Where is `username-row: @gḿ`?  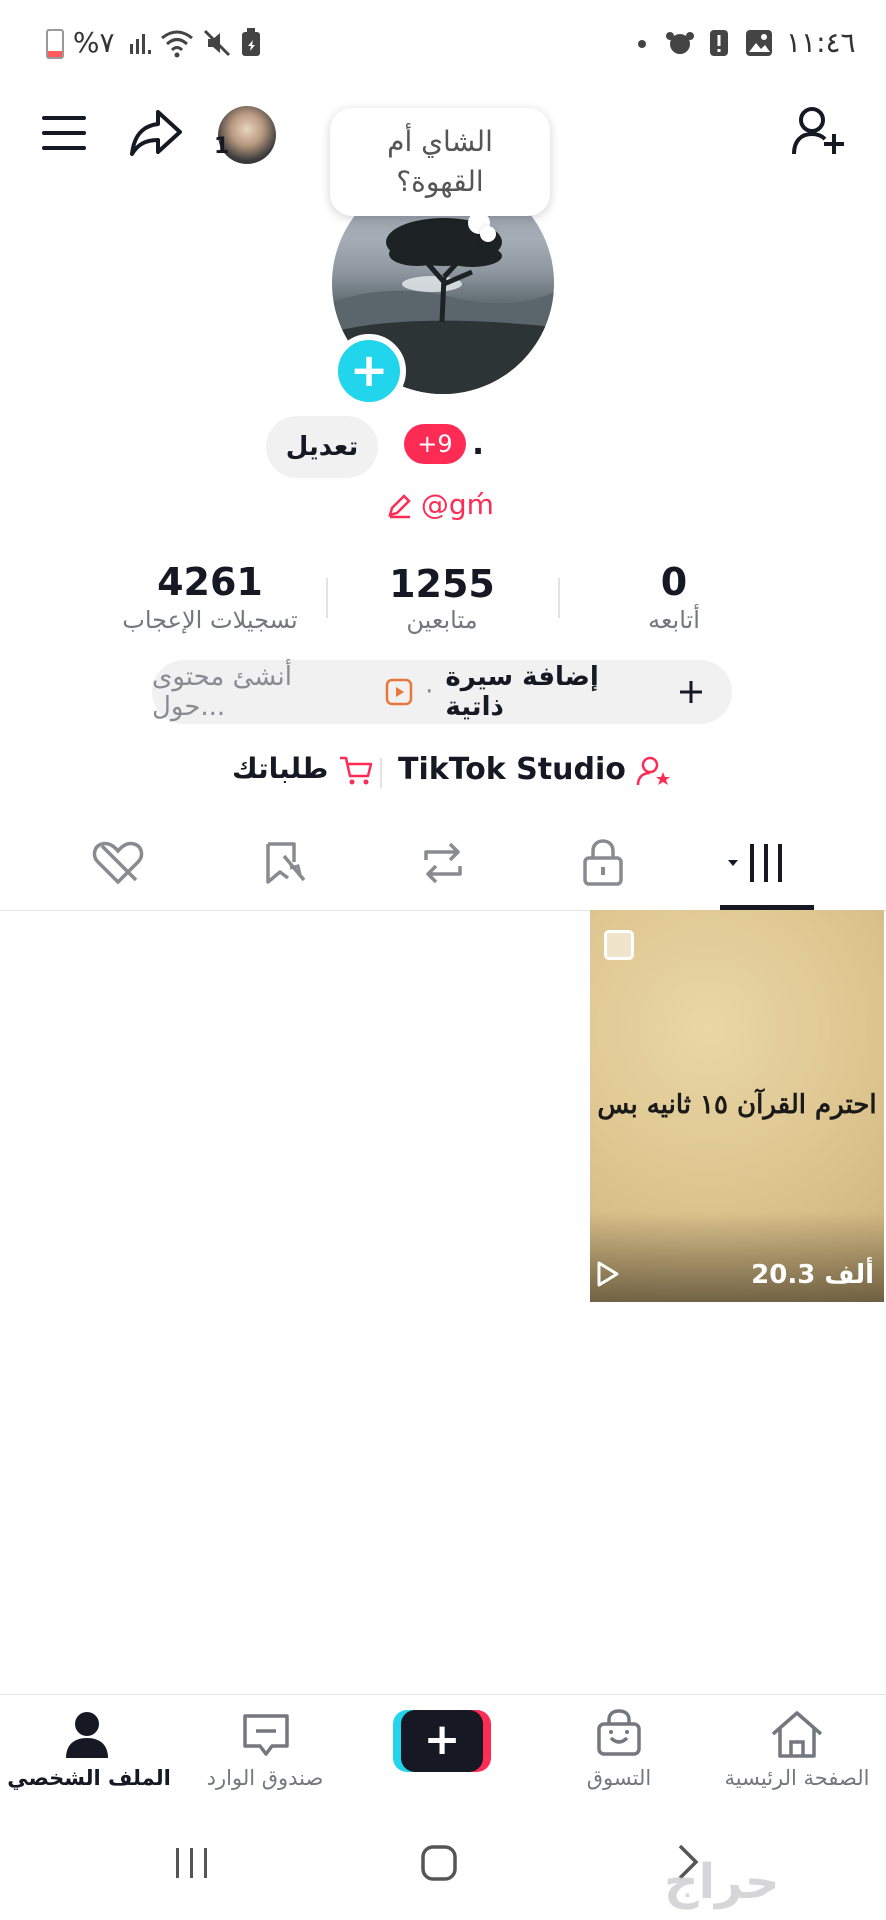
username-row: @gḿ is located at coordinates (440, 504).